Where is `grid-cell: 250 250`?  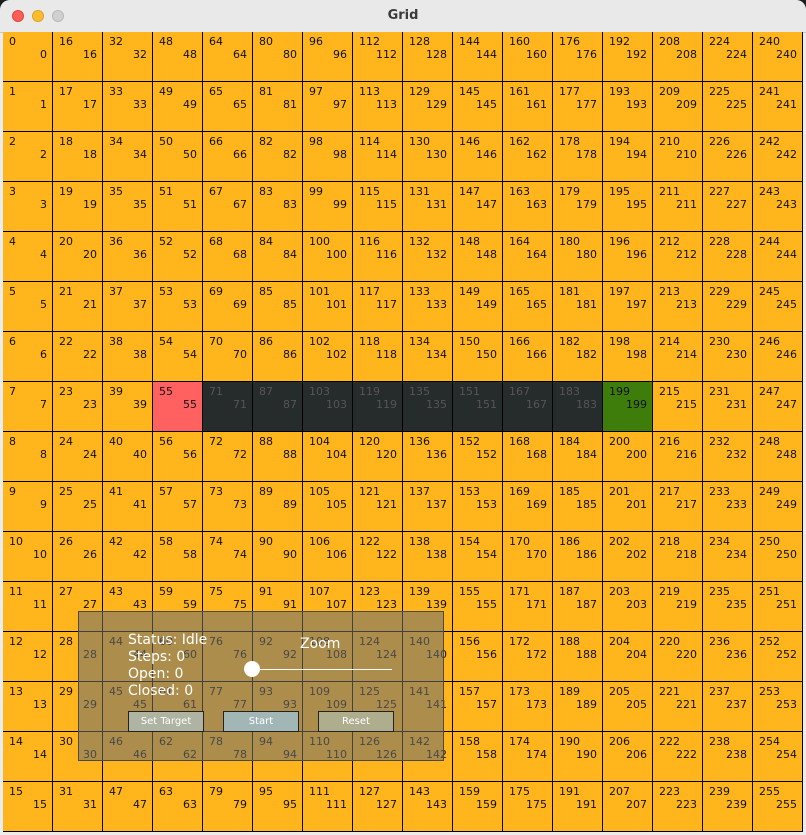 grid-cell: 250 250 is located at coordinates (777, 556).